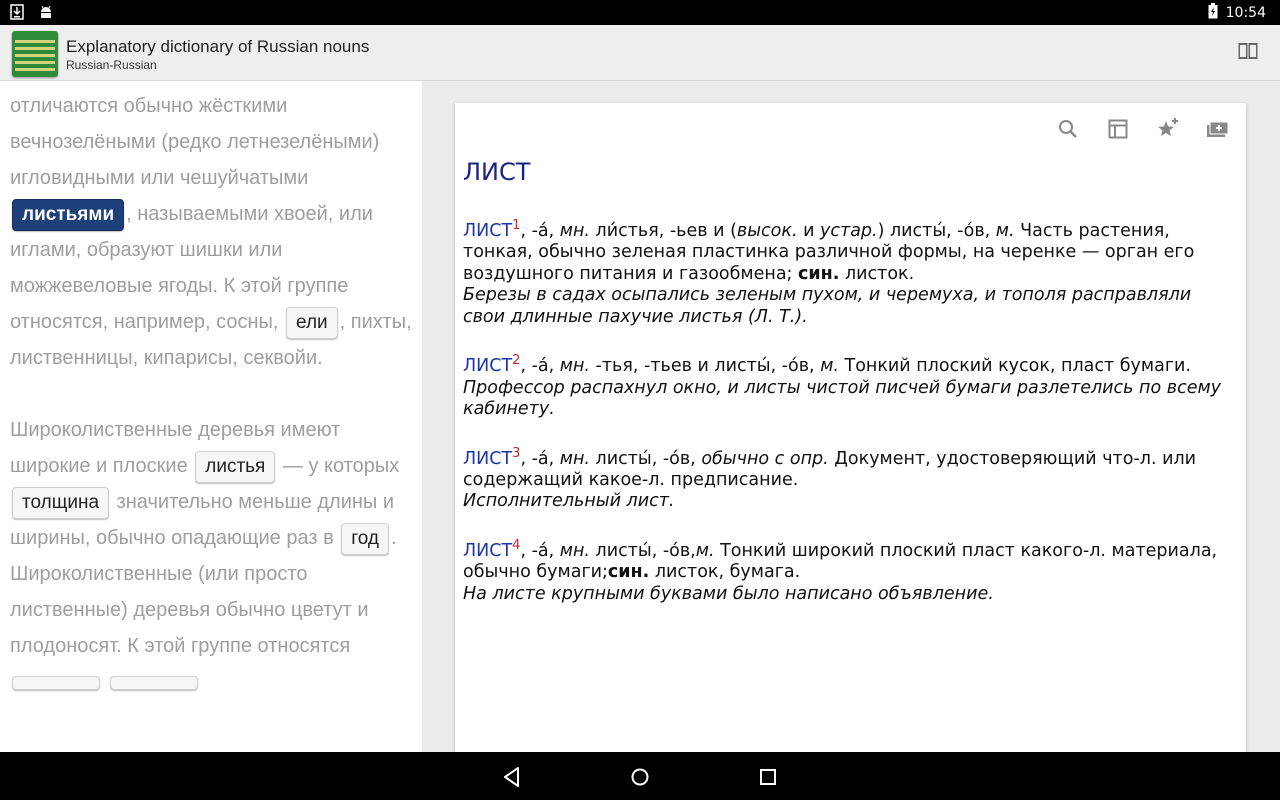 The image size is (1280, 800). Describe the element at coordinates (809, 230) in the screenshot. I see `entry-text: и` at that location.